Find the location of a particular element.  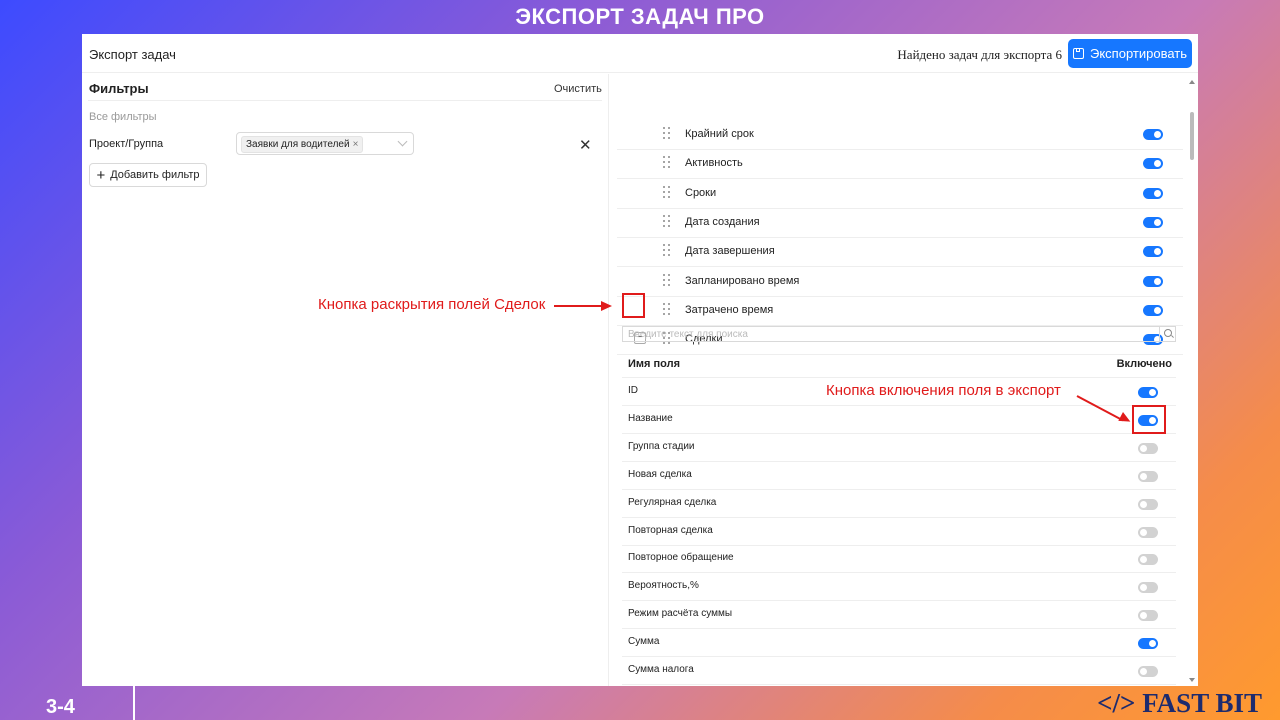

deal-field-row: Режим расчёта суммы is located at coordinates (899, 615).